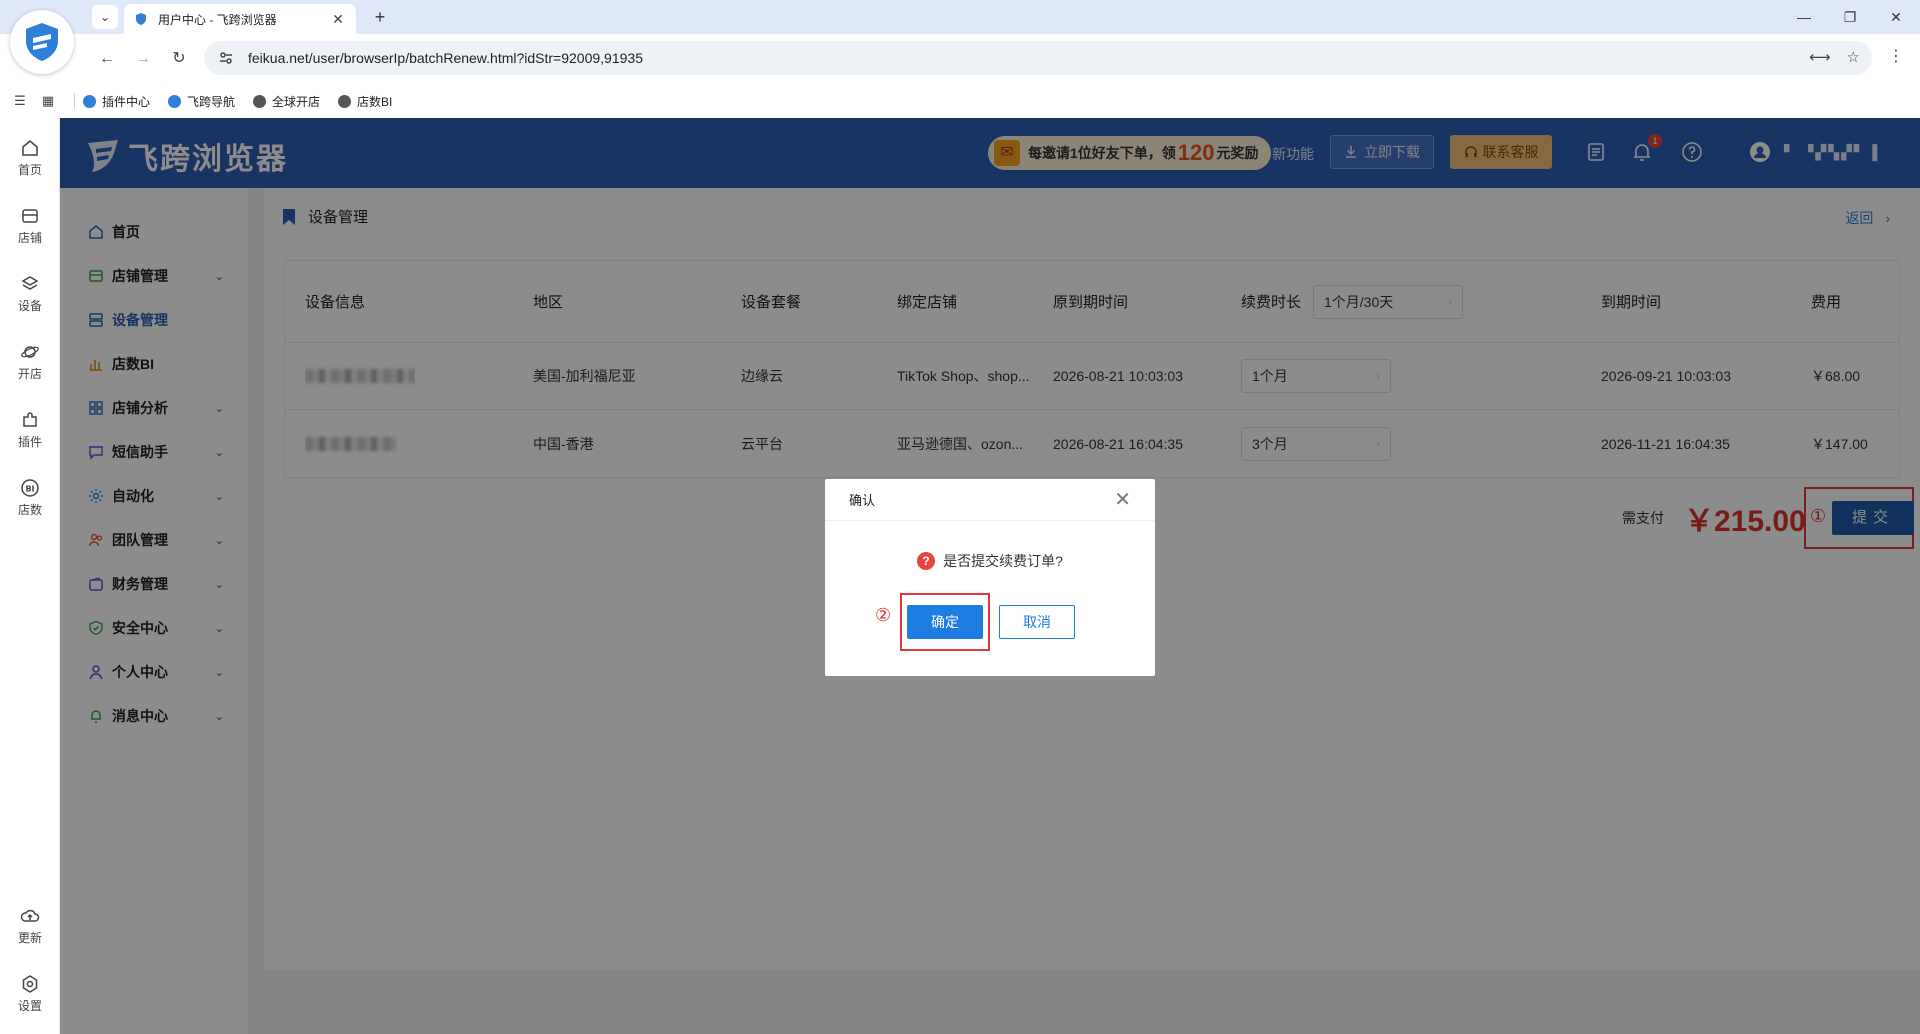 This screenshot has width=1920, height=1034. Describe the element at coordinates (29, 938) in the screenshot. I see `rail-label: 更新` at that location.